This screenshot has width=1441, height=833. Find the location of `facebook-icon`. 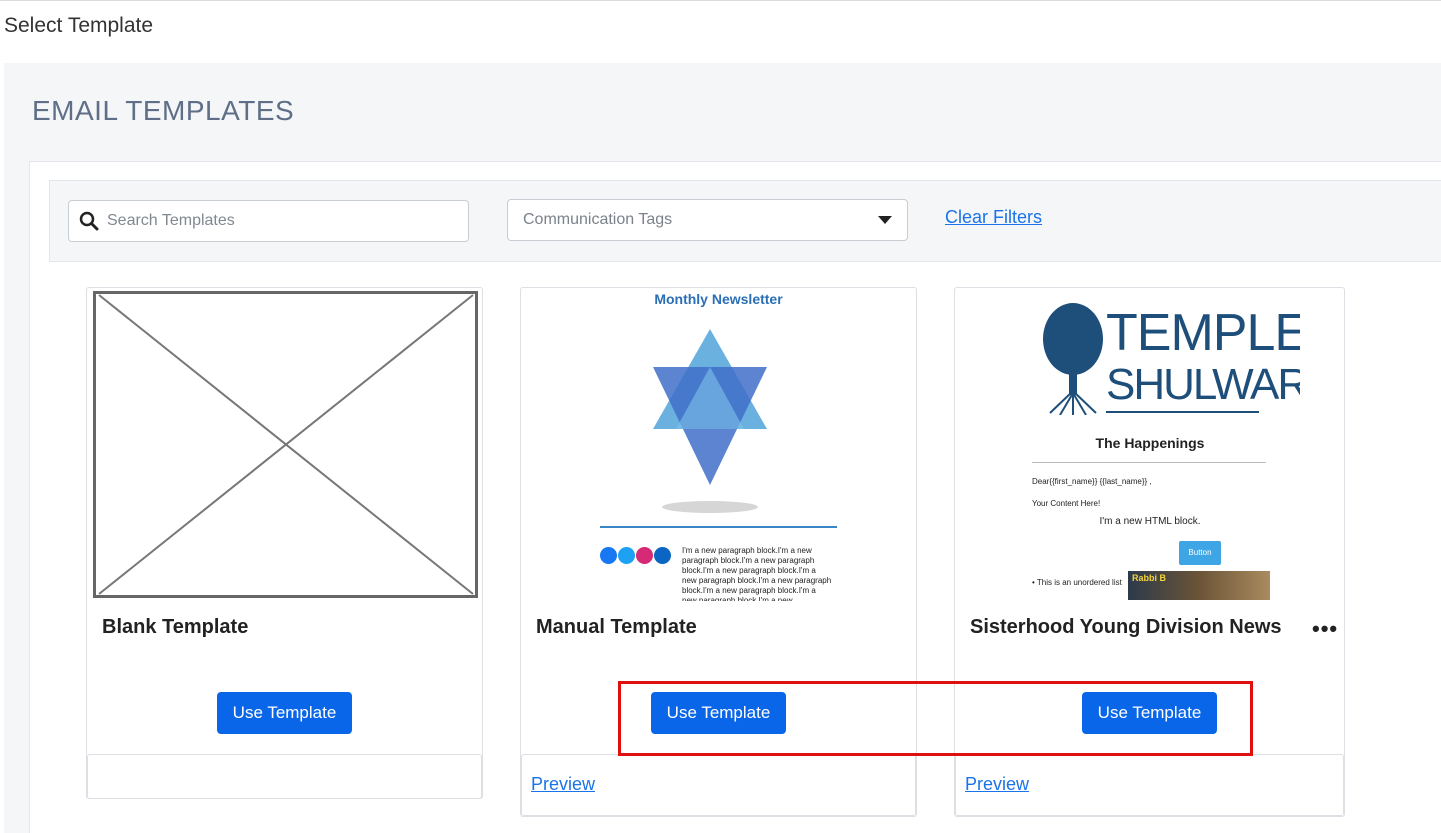

facebook-icon is located at coordinates (608, 555).